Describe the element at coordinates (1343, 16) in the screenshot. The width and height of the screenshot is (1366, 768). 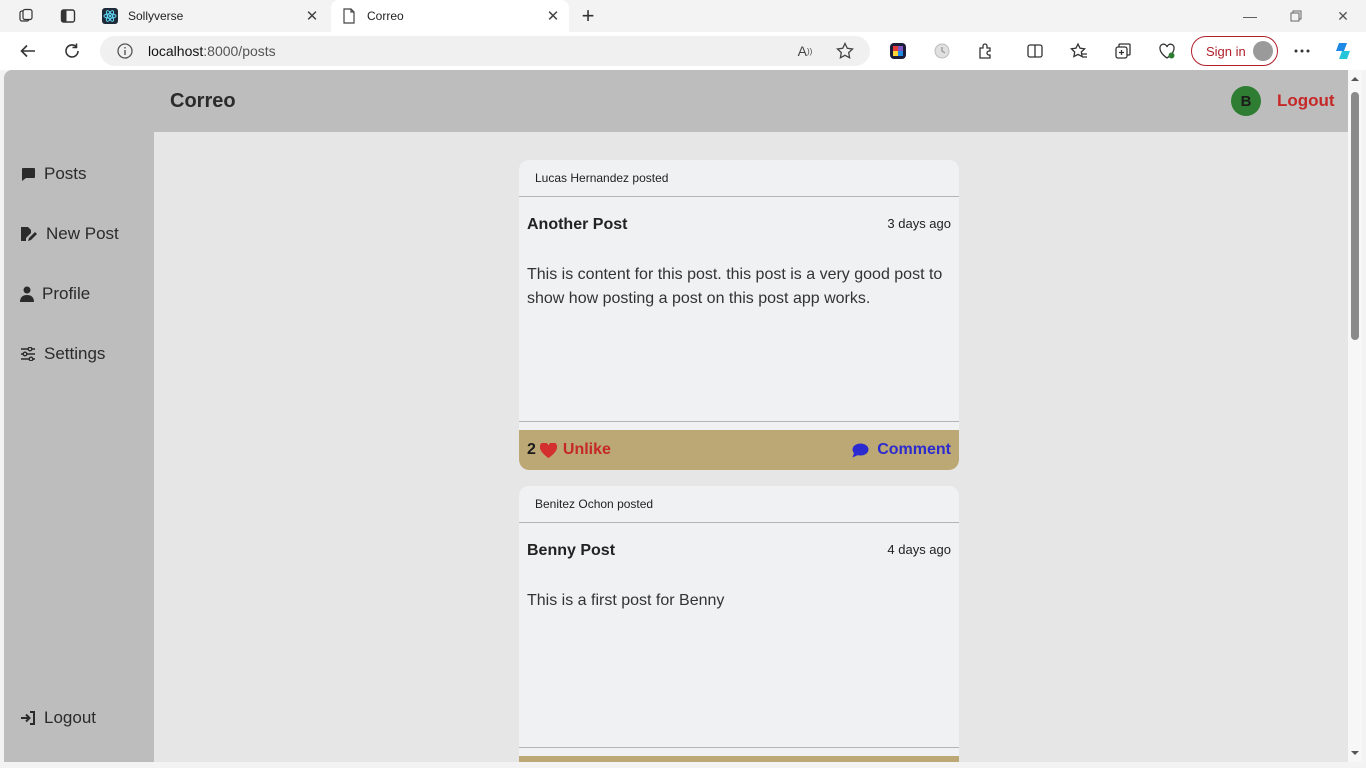
I see `close-window-icon: ✕` at that location.